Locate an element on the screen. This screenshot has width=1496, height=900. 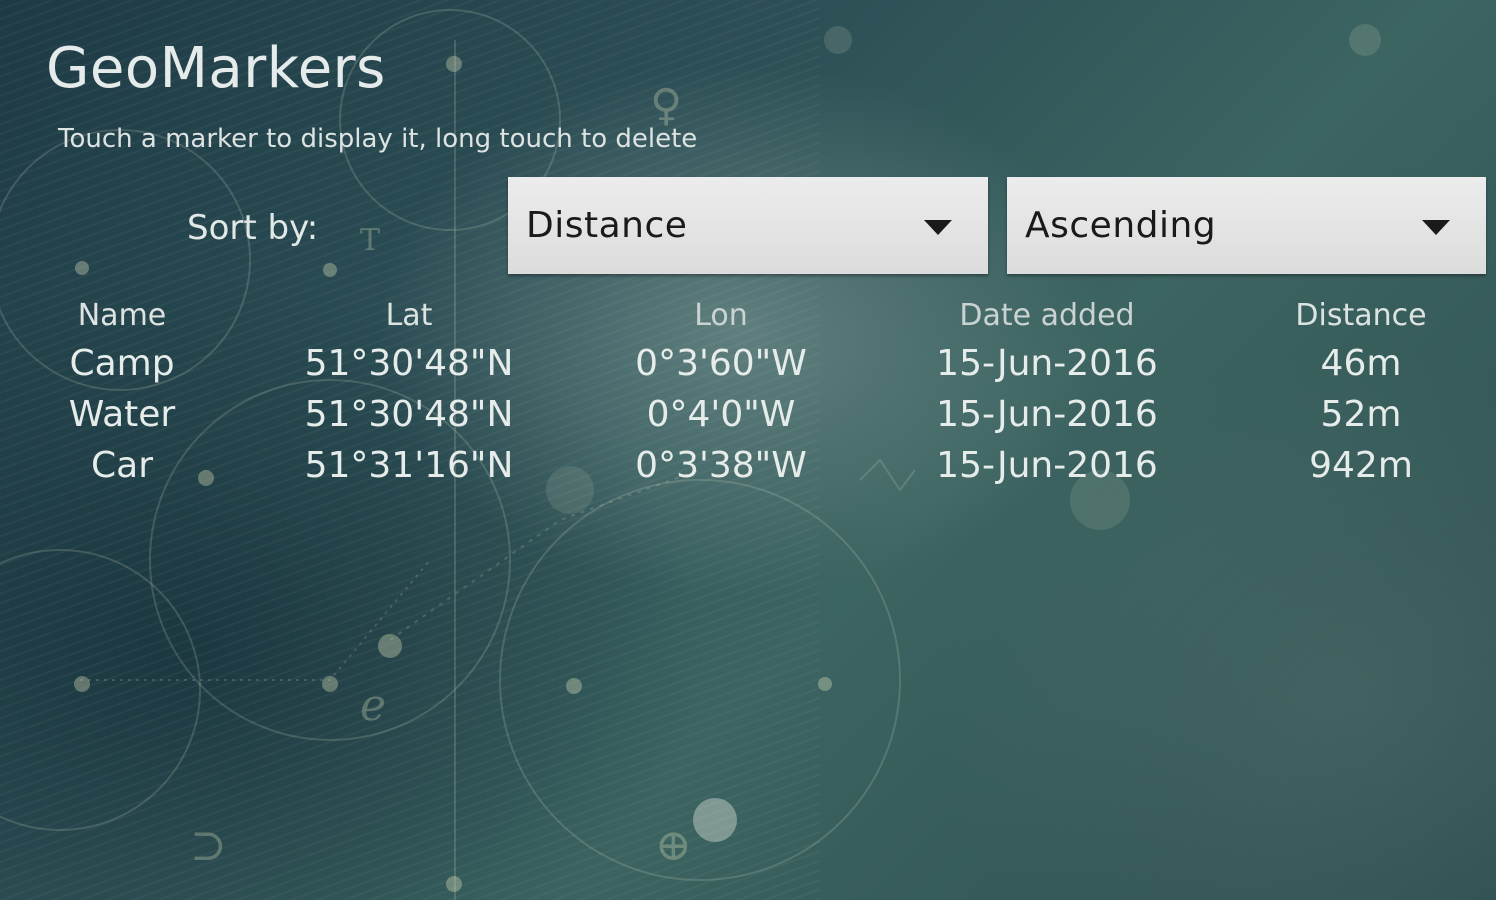
column-header-name: Name is located at coordinates (122, 315).